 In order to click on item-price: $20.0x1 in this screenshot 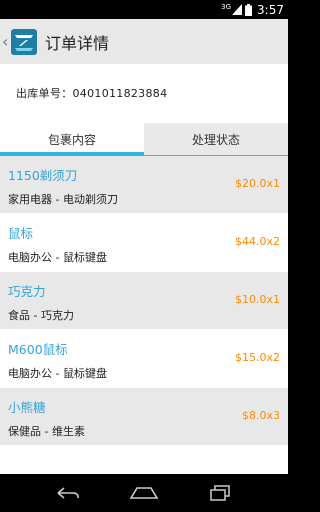, I will do `click(257, 183)`.